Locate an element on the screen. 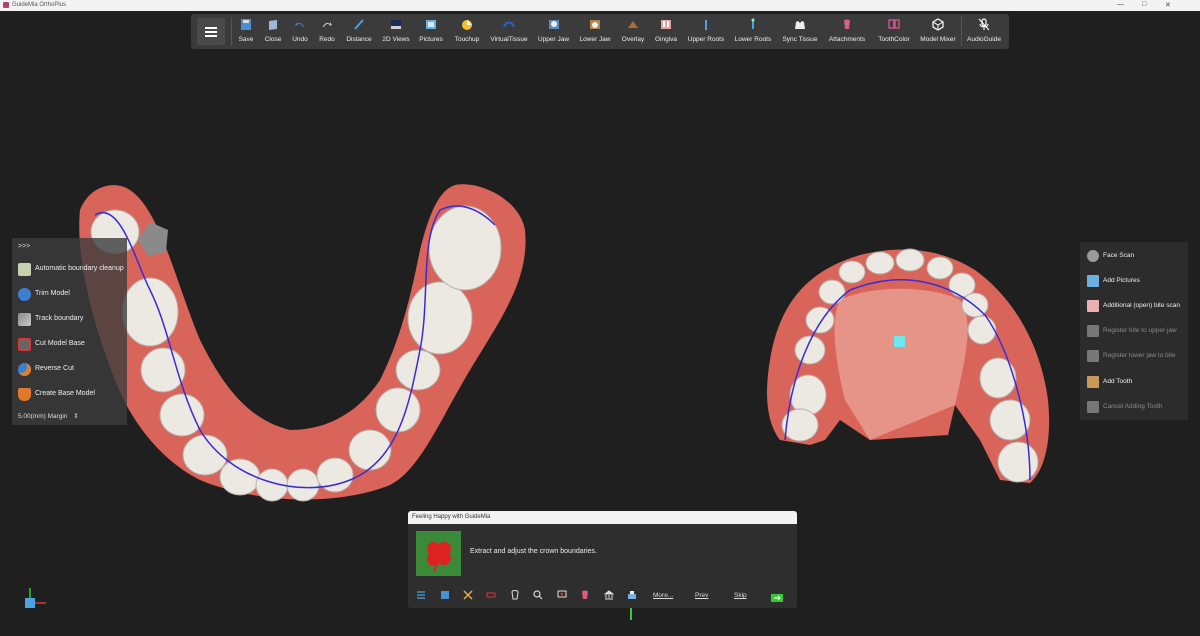  cut-base-icon is located at coordinates (24, 344).